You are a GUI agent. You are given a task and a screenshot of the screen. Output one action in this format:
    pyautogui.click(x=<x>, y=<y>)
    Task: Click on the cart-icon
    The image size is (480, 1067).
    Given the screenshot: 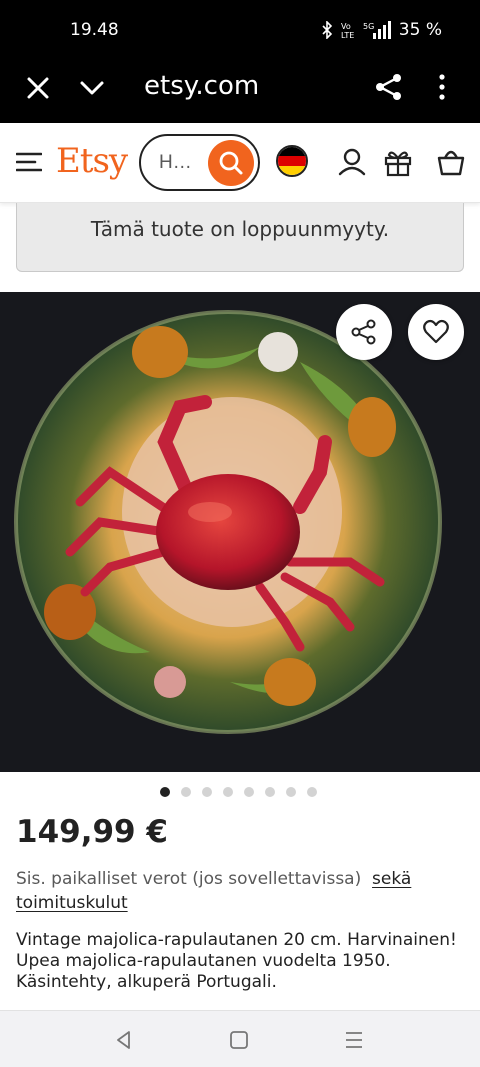 What is the action you would take?
    pyautogui.click(x=451, y=162)
    